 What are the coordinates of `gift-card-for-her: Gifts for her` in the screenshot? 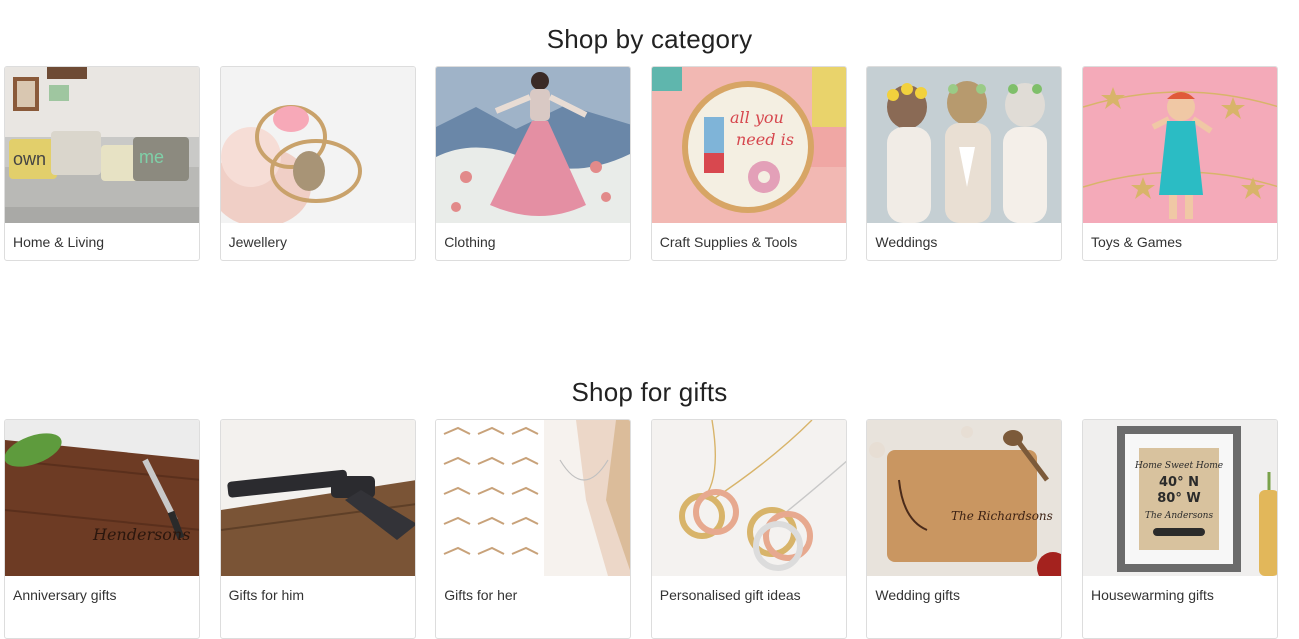 It's located at (533, 529).